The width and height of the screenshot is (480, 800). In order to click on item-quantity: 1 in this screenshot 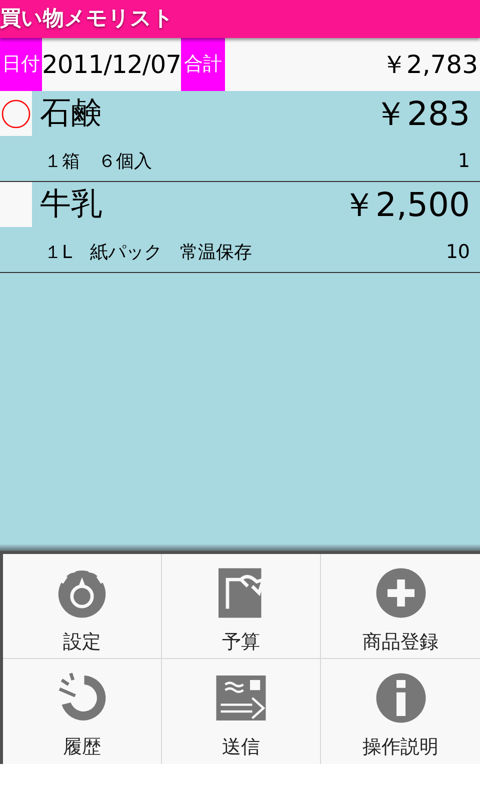, I will do `click(464, 161)`.